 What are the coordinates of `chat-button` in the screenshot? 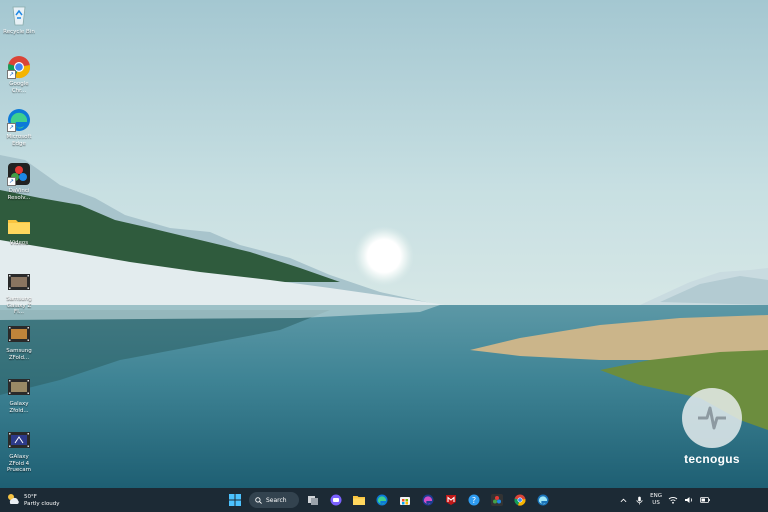 It's located at (336, 500).